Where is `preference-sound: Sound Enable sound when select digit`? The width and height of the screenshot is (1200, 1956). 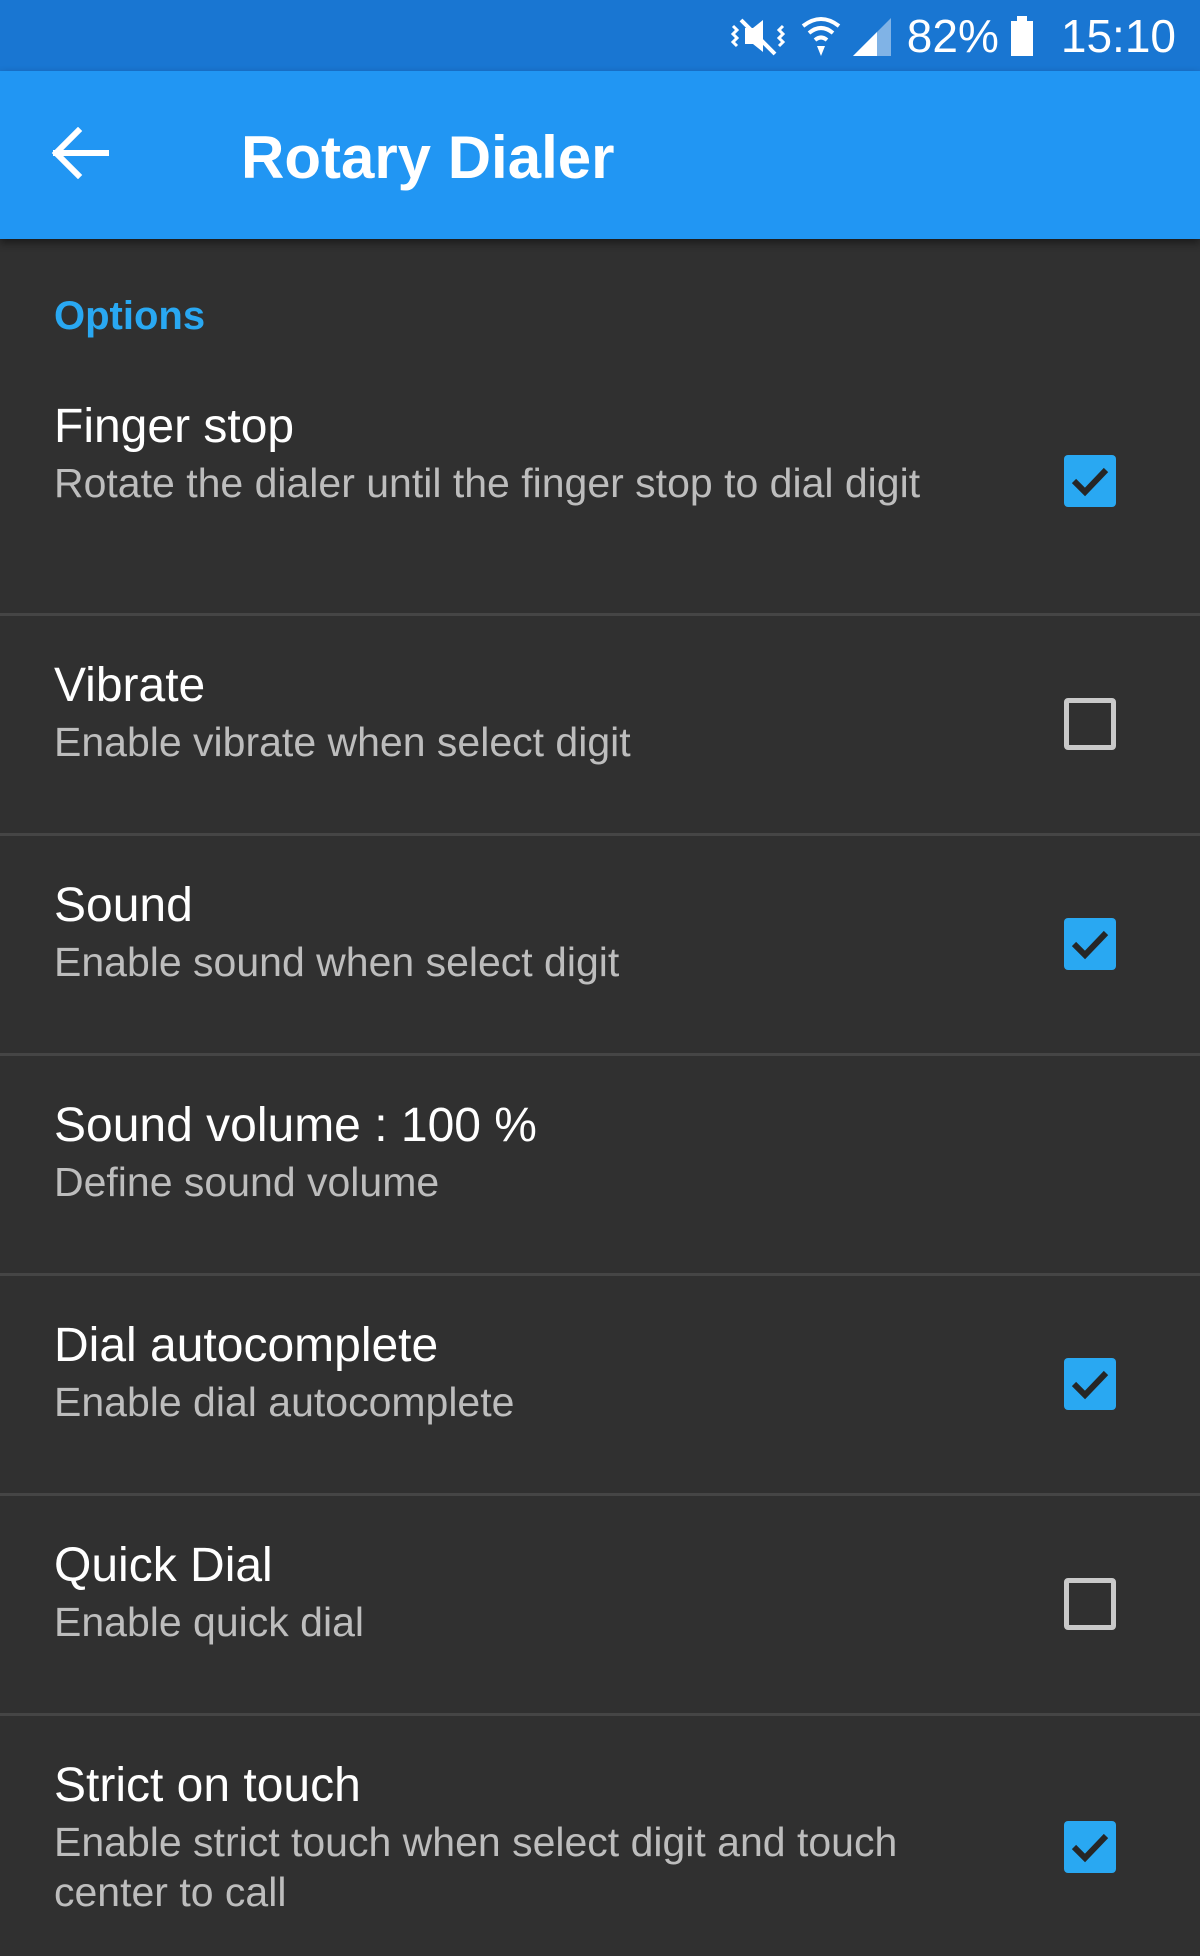 preference-sound: Sound Enable sound when select digit is located at coordinates (600, 946).